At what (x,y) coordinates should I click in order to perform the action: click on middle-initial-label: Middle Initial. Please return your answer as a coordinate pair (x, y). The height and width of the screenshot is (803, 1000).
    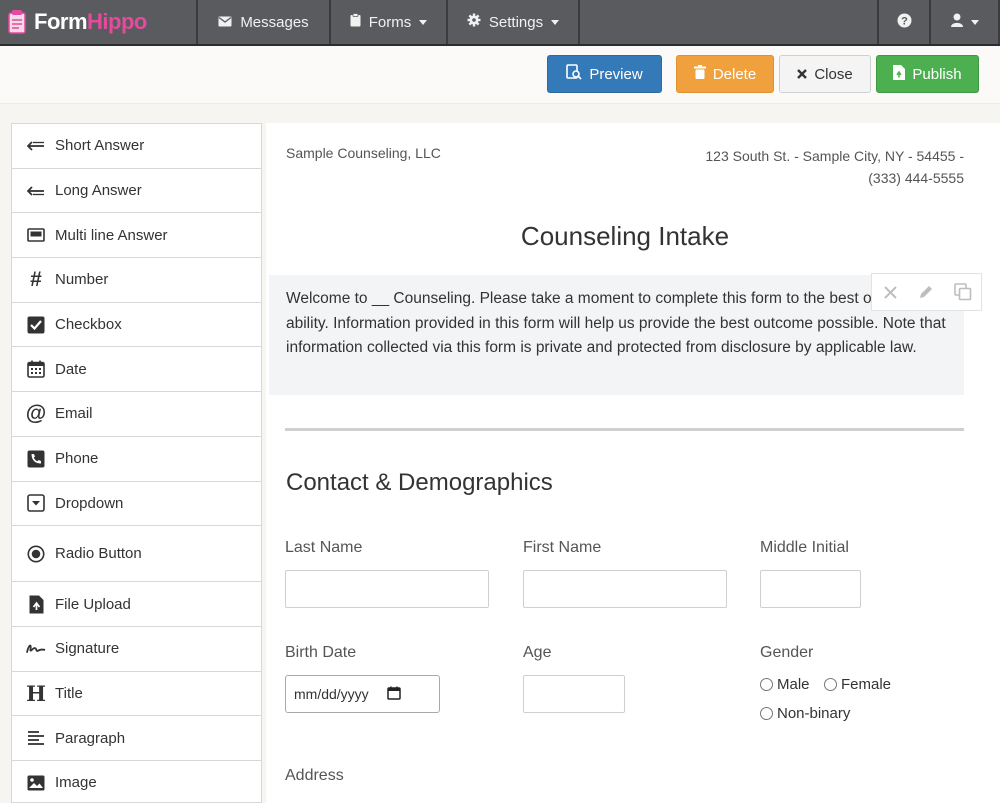
    Looking at the image, I should click on (804, 547).